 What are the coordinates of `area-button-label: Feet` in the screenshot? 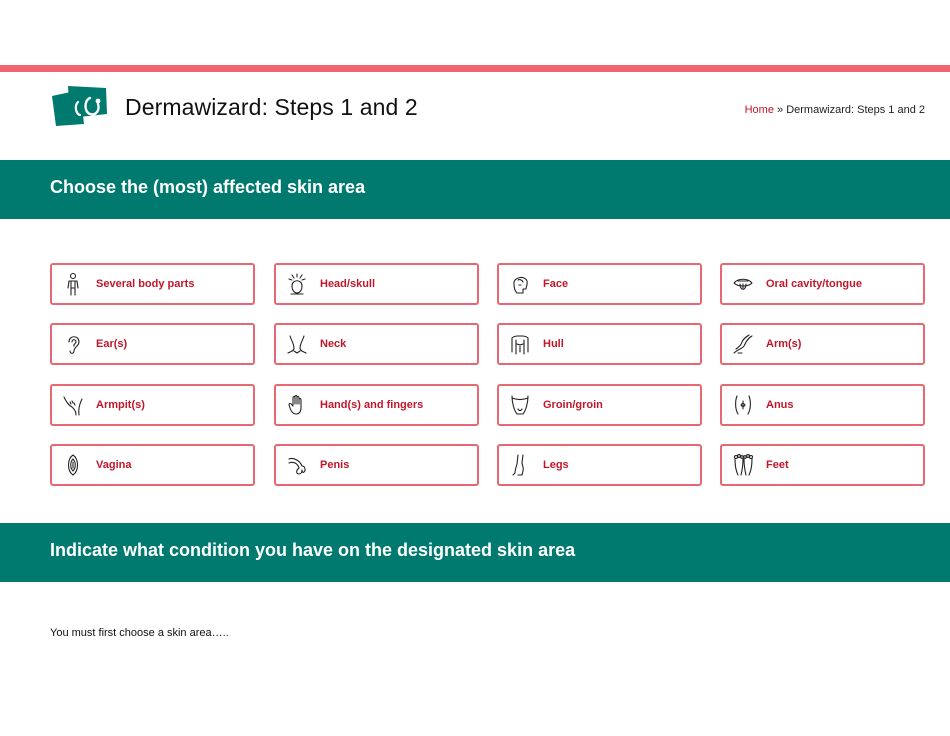 It's located at (777, 465).